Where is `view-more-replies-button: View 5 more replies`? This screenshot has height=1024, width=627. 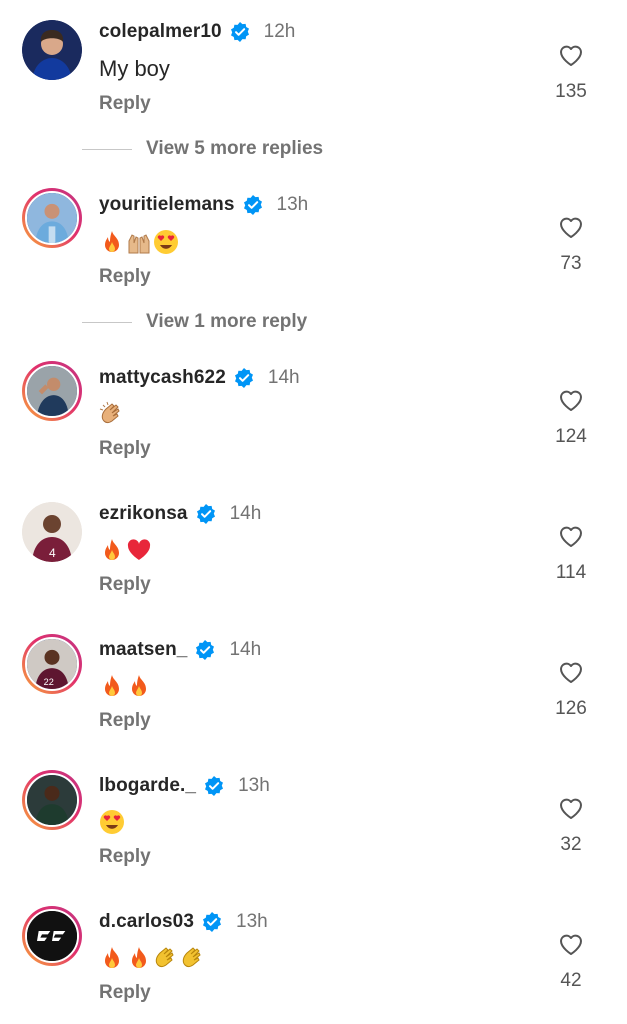 view-more-replies-button: View 5 more replies is located at coordinates (202, 149).